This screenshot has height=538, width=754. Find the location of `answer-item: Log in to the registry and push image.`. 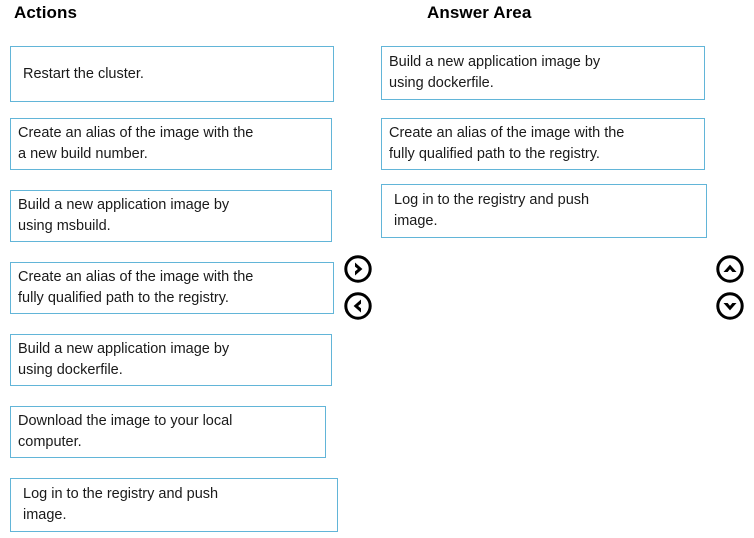

answer-item: Log in to the registry and push image. is located at coordinates (544, 211).